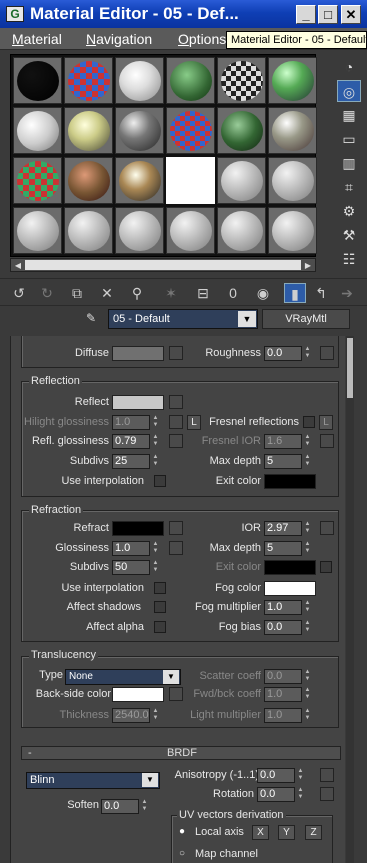 The height and width of the screenshot is (863, 367). What do you see at coordinates (233, 293) in the screenshot?
I see `material-id-icon: 0` at bounding box center [233, 293].